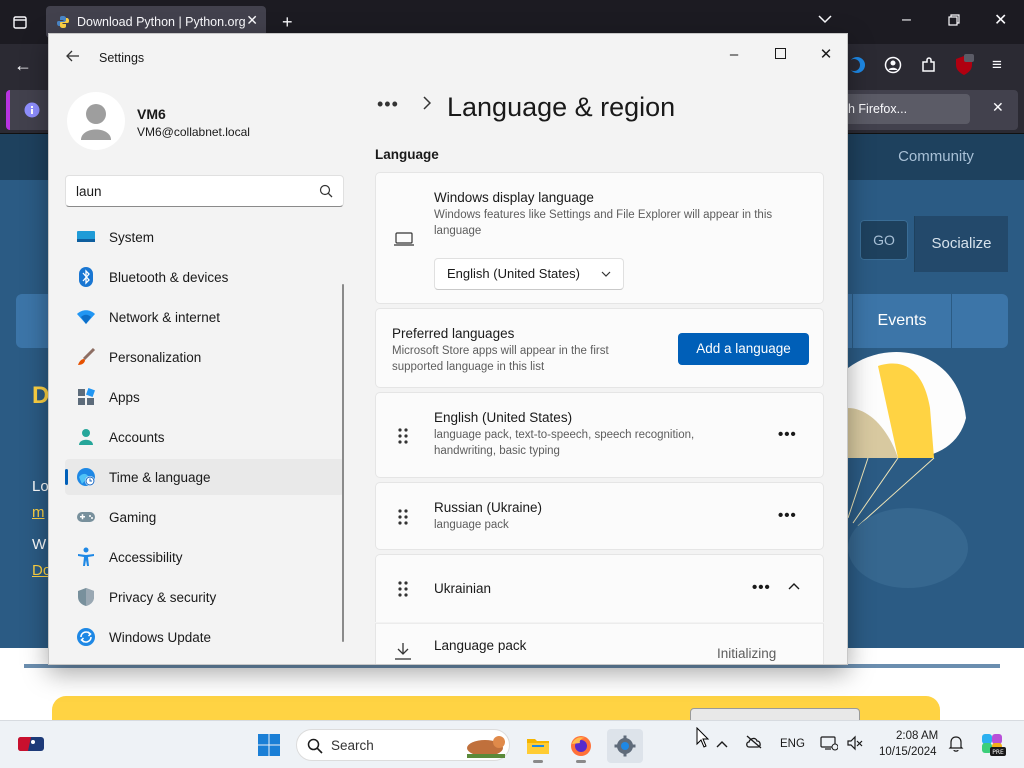 The image size is (1024, 768). I want to click on apps-icon, so click(86, 397).